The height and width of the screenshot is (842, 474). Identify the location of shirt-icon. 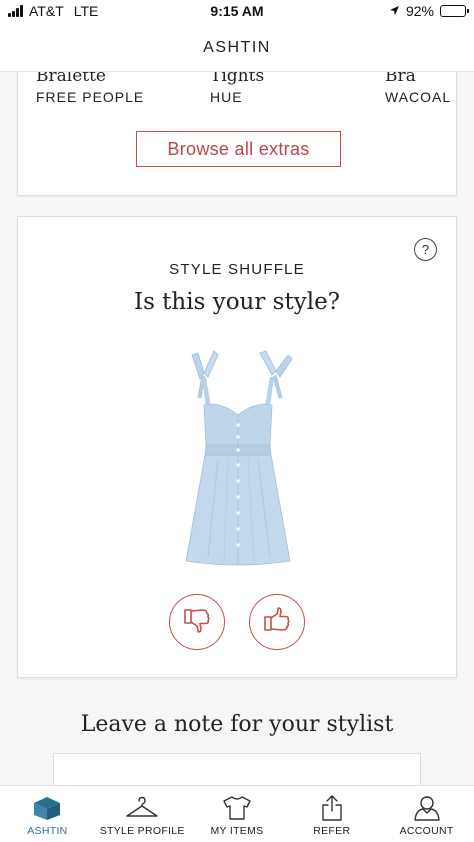
(237, 808).